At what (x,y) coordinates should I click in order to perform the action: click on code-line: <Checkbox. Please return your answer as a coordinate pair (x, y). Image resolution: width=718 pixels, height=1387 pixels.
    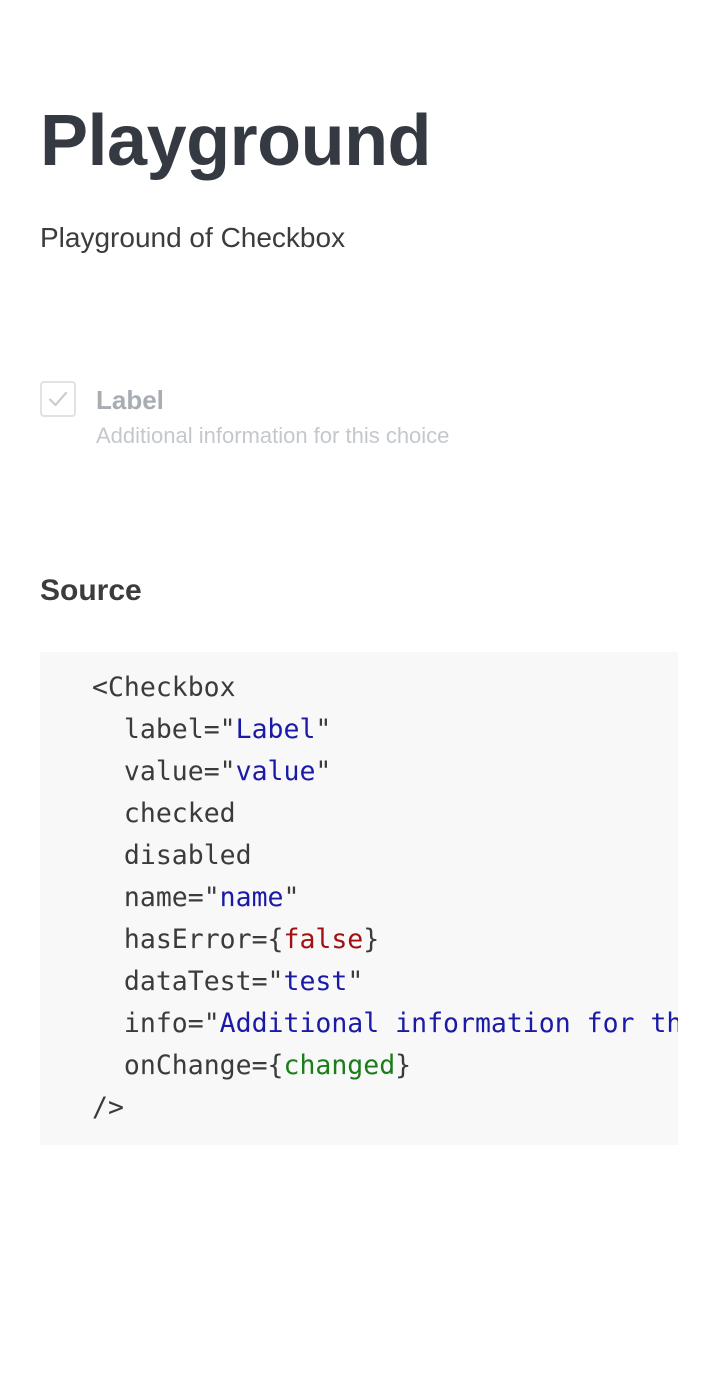
    Looking at the image, I should click on (164, 688).